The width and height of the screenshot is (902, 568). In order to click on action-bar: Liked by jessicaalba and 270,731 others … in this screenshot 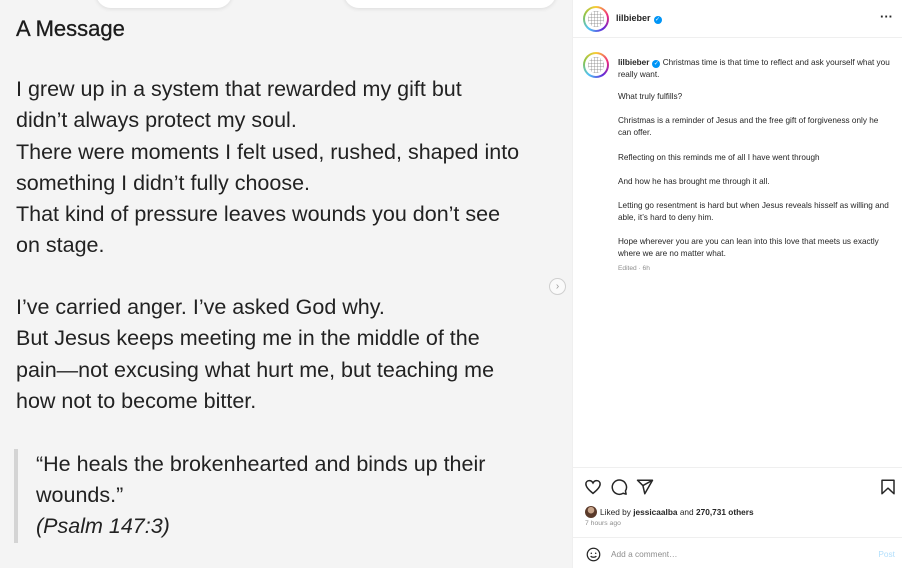, I will do `click(737, 502)`.